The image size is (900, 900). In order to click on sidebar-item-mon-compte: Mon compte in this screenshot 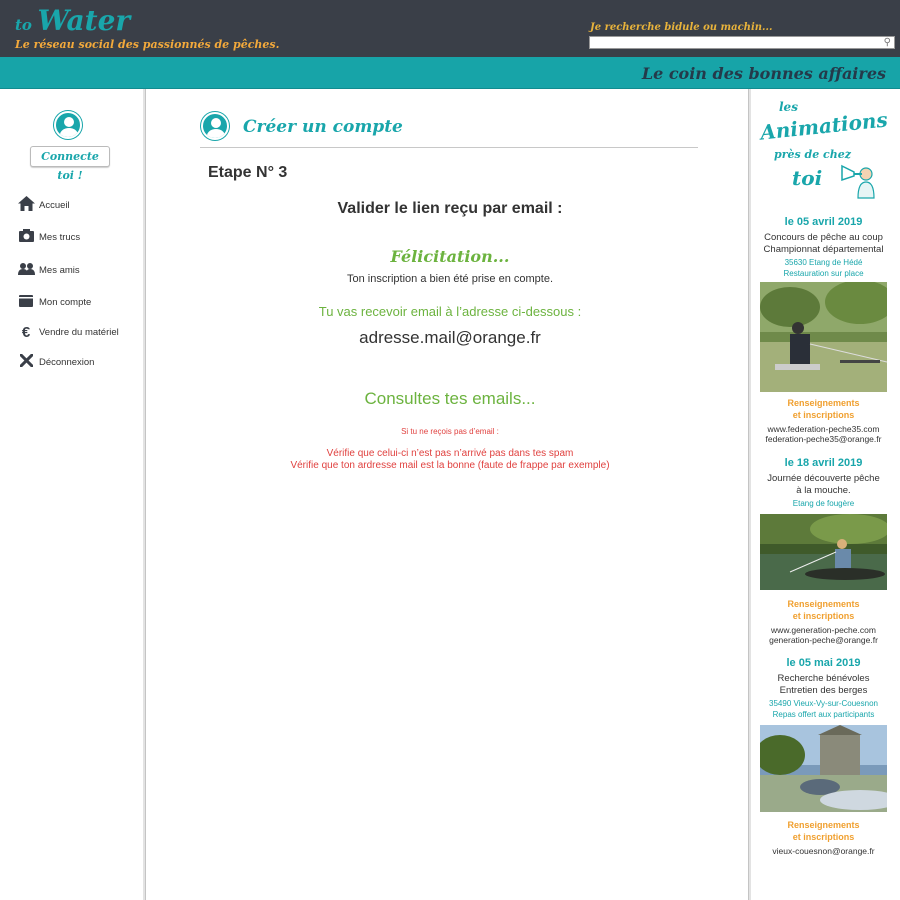, I will do `click(53, 302)`.